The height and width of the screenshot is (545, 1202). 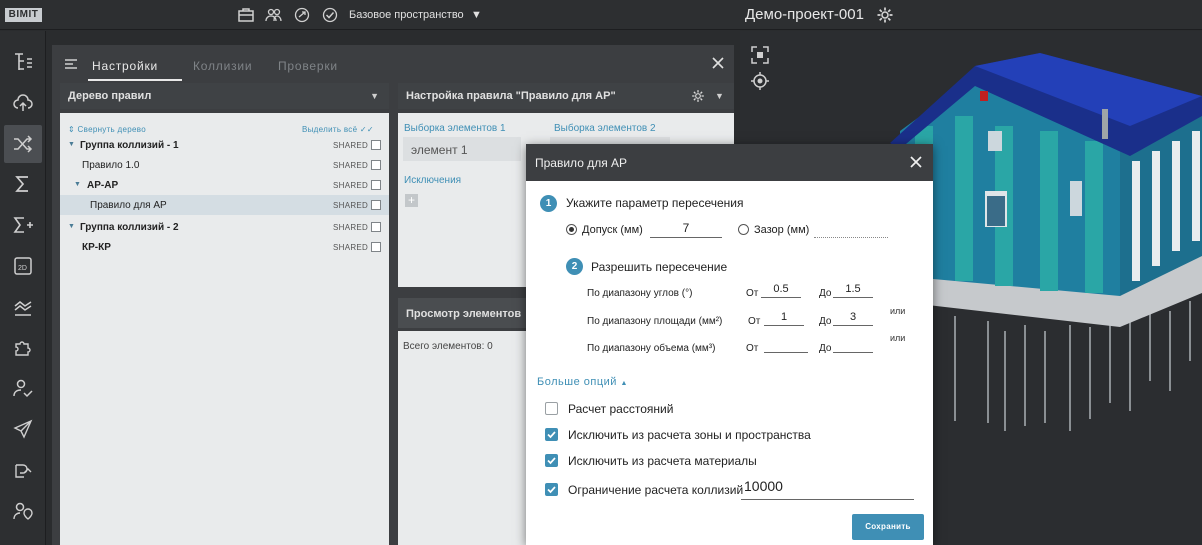 What do you see at coordinates (827, 489) in the screenshot?
I see `collision-limit-input: 10000` at bounding box center [827, 489].